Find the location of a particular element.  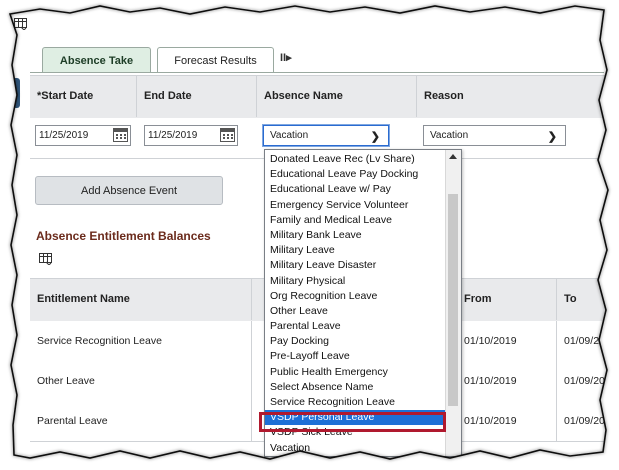

balances-title: Absence Entitlement Balances is located at coordinates (123, 236).